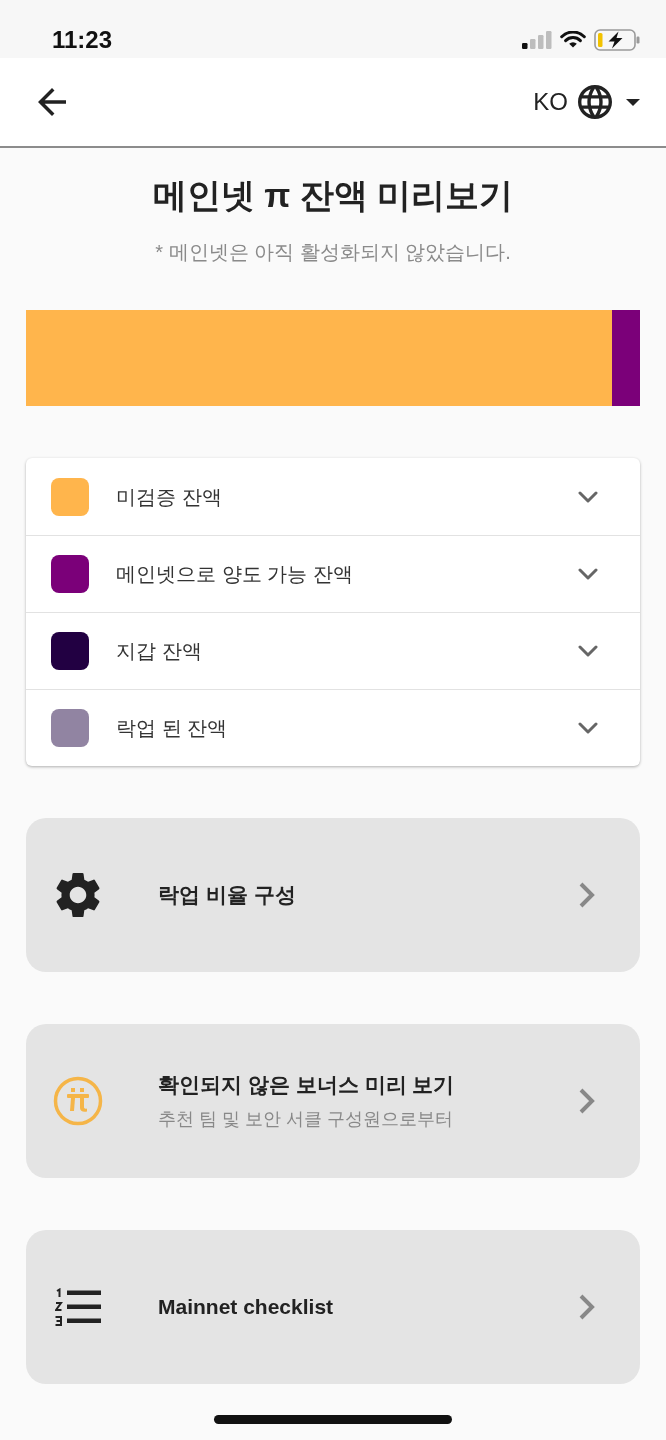 The height and width of the screenshot is (1440, 666). What do you see at coordinates (306, 1085) in the screenshot?
I see `card-title: 확인되지 않은 보너스 미리 보기` at bounding box center [306, 1085].